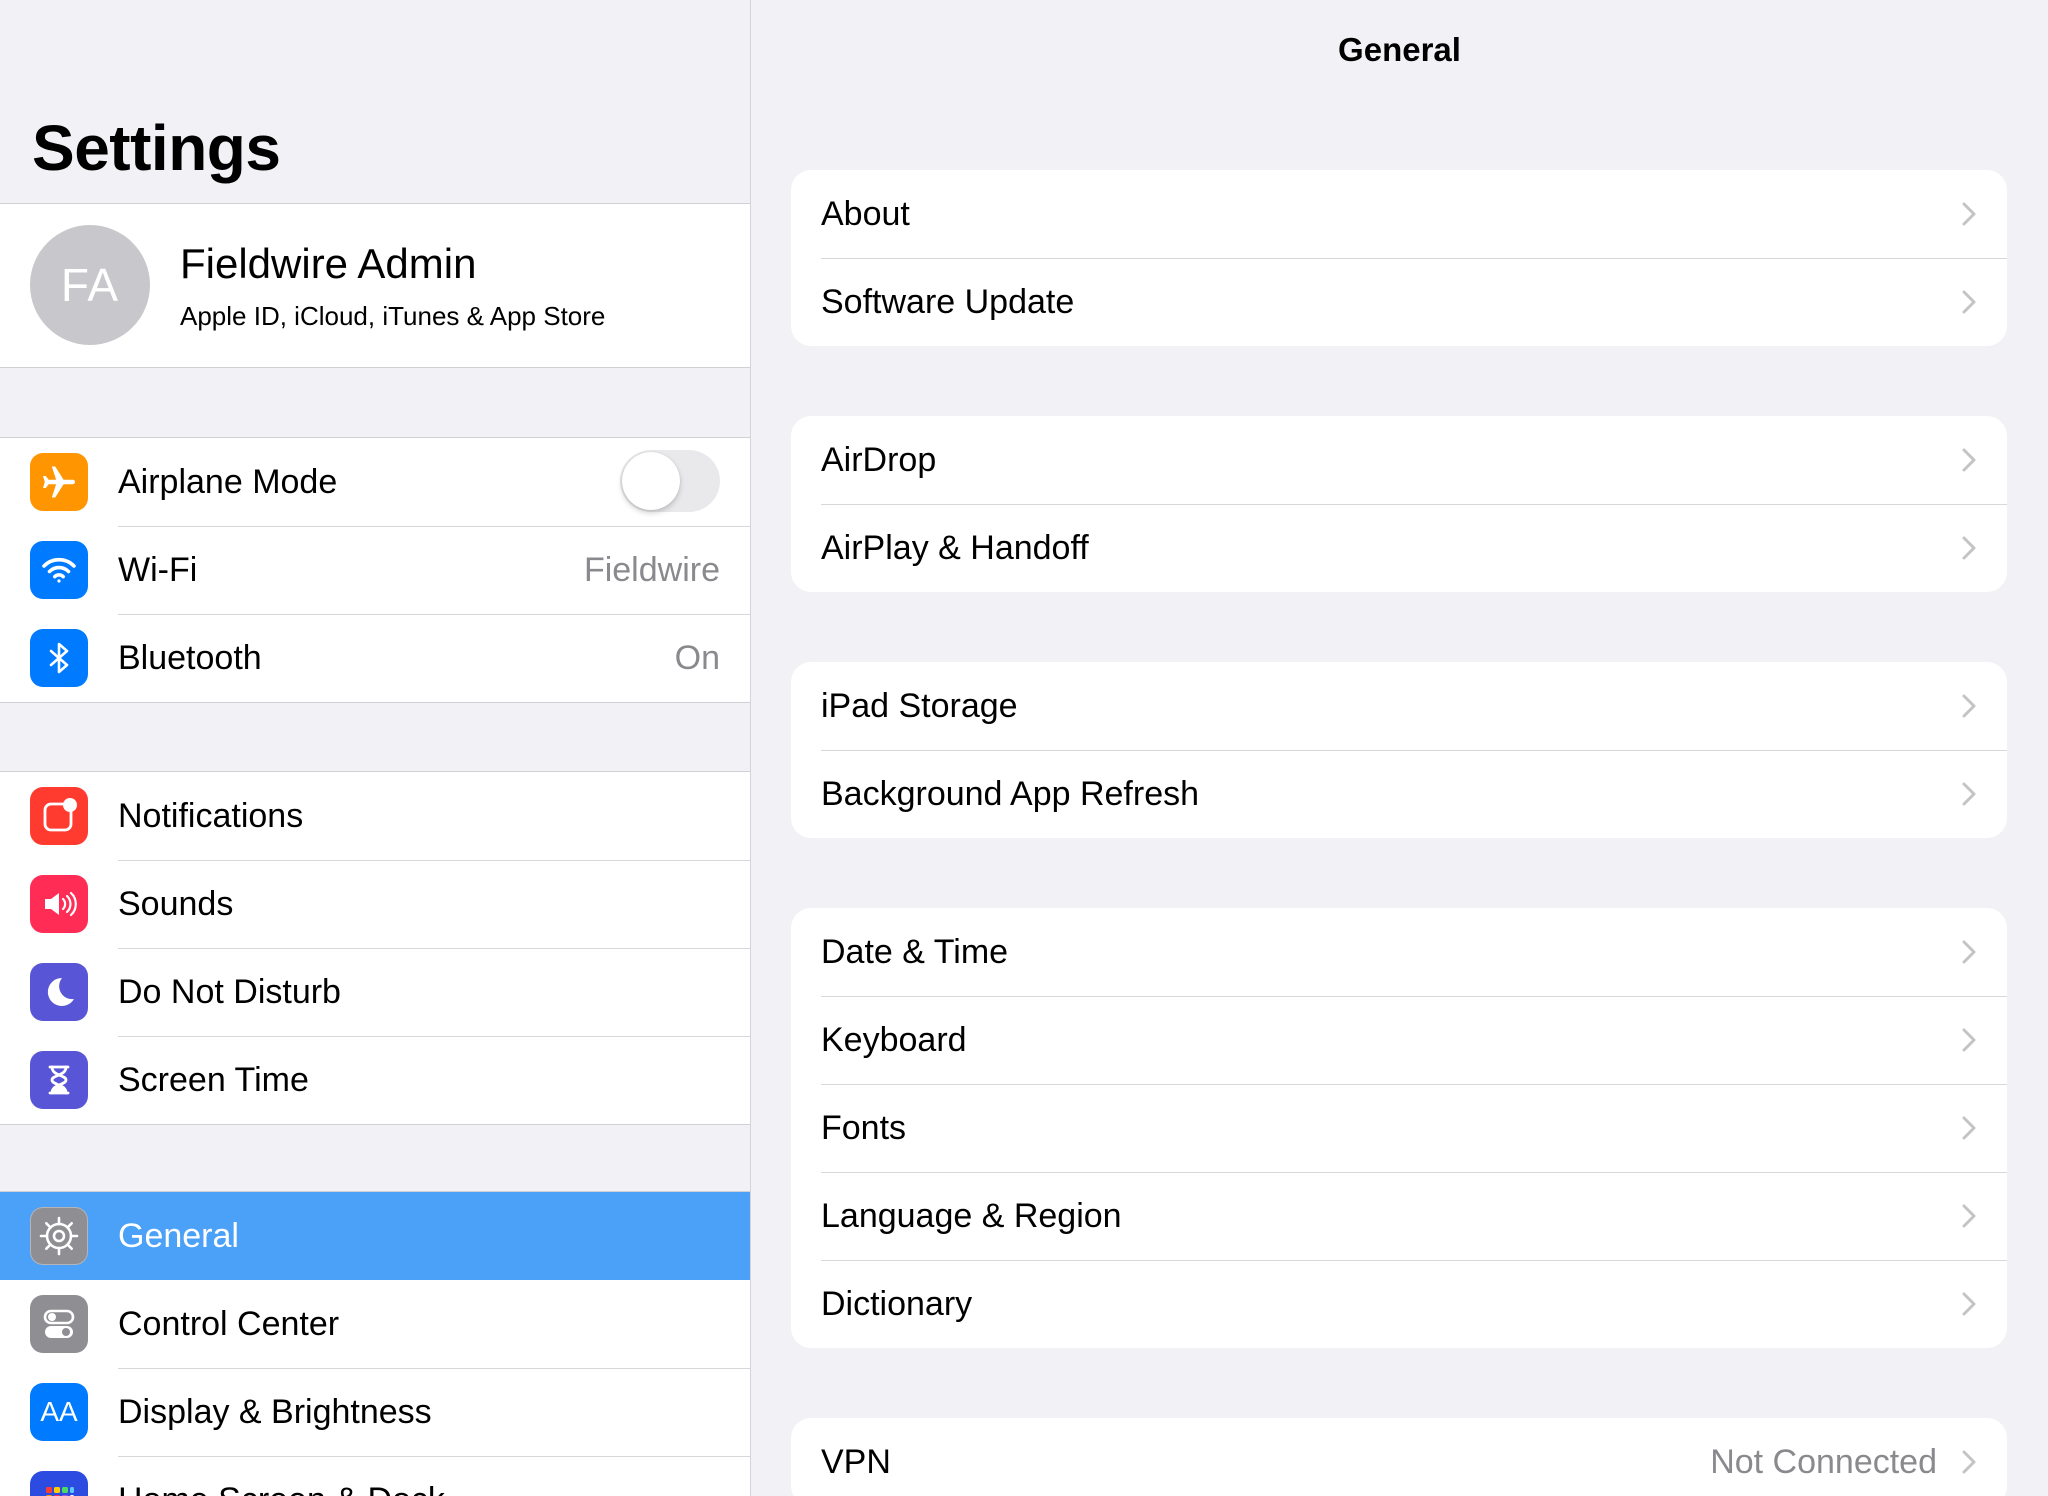 This screenshot has height=1496, width=2048. What do you see at coordinates (213, 1080) in the screenshot?
I see `sidebar-item-label: Screen Time` at bounding box center [213, 1080].